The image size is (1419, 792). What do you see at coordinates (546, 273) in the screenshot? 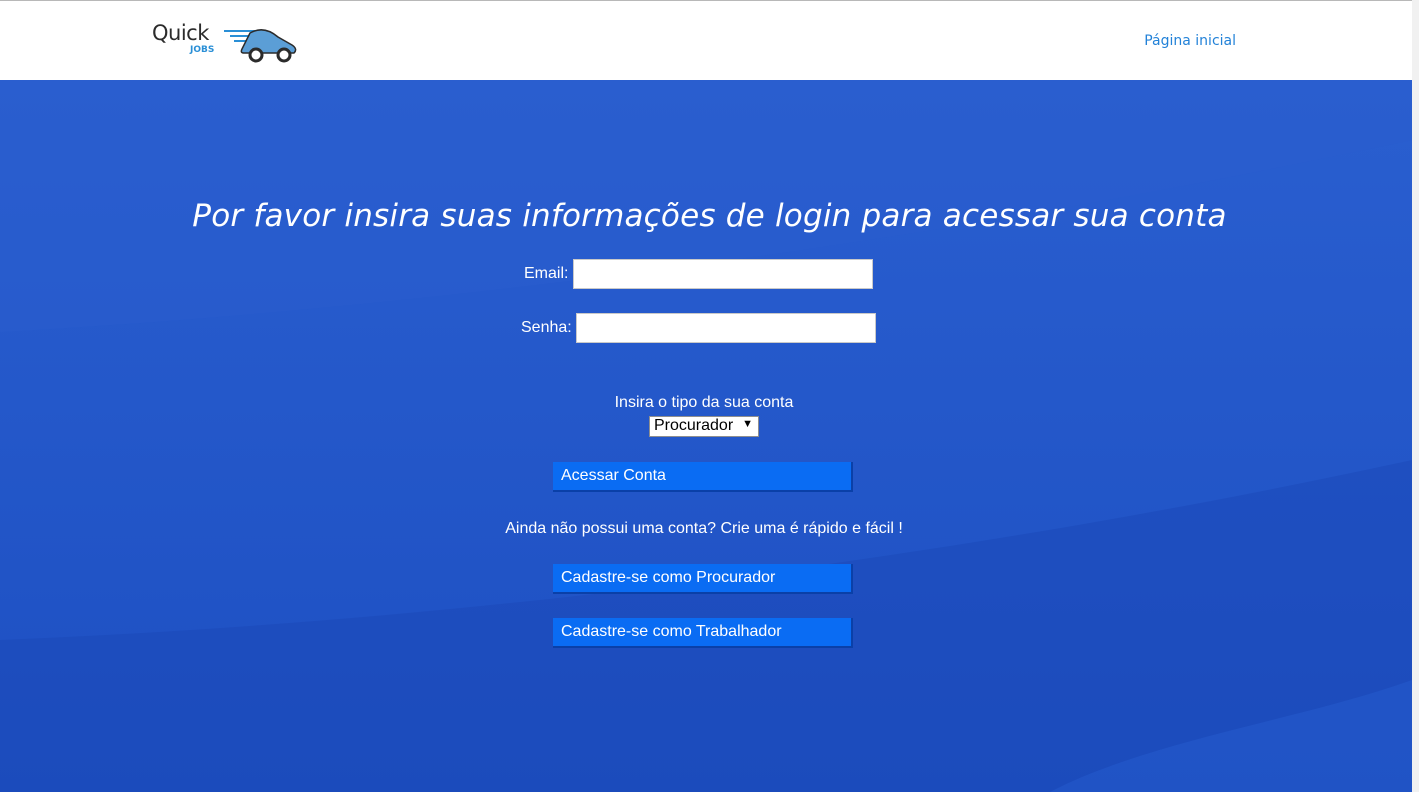
I see `email-label: Email:` at bounding box center [546, 273].